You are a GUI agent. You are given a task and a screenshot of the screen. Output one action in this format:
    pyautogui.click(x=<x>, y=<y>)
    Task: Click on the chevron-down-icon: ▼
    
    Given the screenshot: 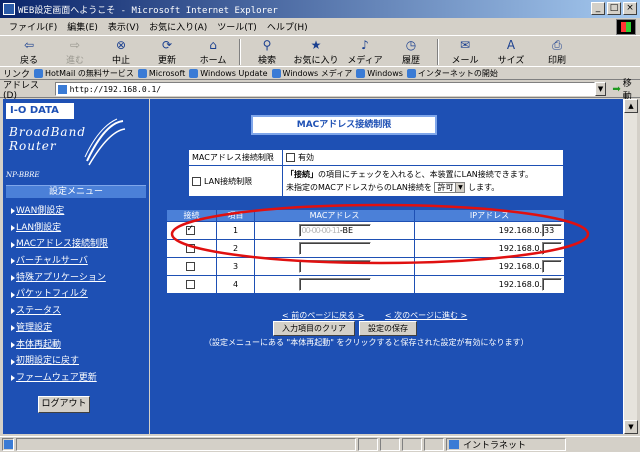 What is the action you would take?
    pyautogui.click(x=460, y=187)
    